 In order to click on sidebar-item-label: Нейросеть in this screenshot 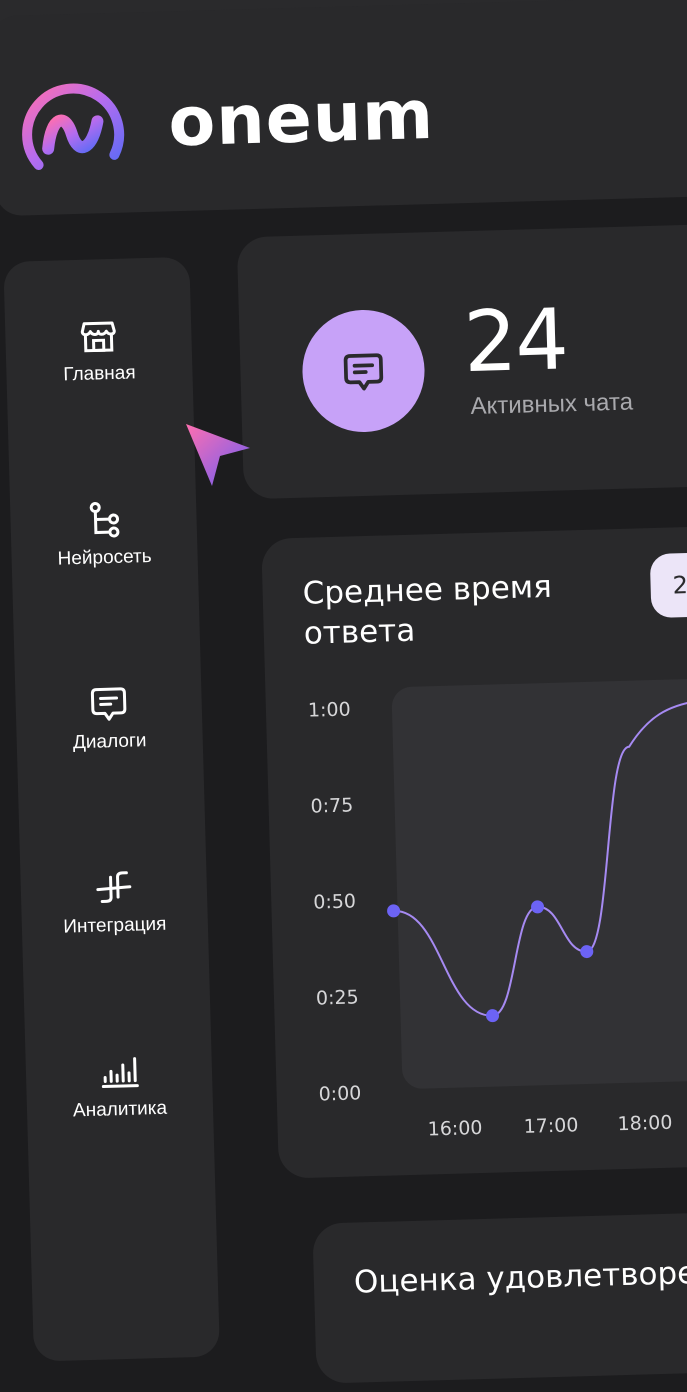, I will do `click(104, 557)`.